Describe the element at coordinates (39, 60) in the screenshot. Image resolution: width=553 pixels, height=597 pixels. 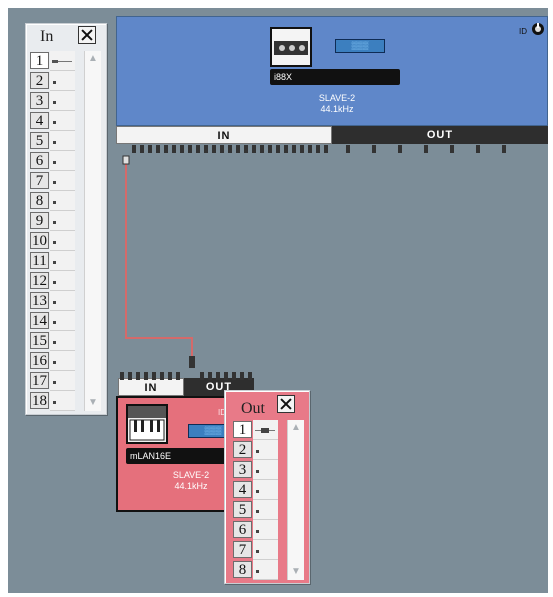
I see `in-port-number: 1` at that location.